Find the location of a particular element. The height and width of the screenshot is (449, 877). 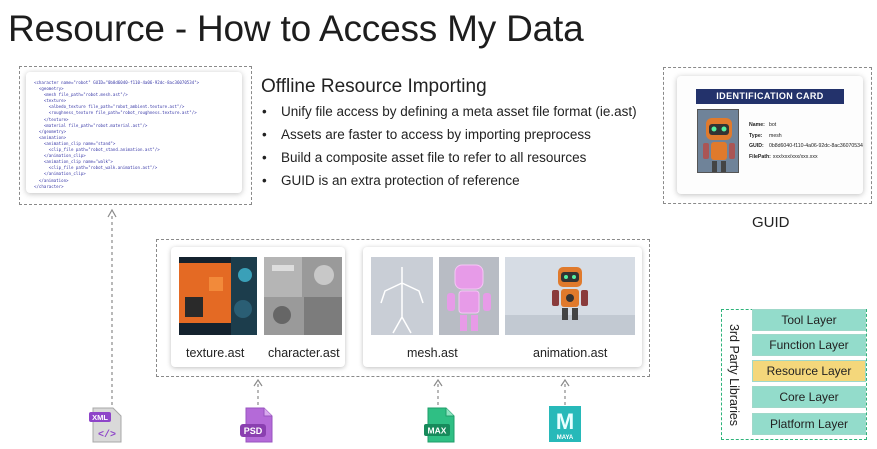

texture-ast-label: texture.ast is located at coordinates (215, 353).